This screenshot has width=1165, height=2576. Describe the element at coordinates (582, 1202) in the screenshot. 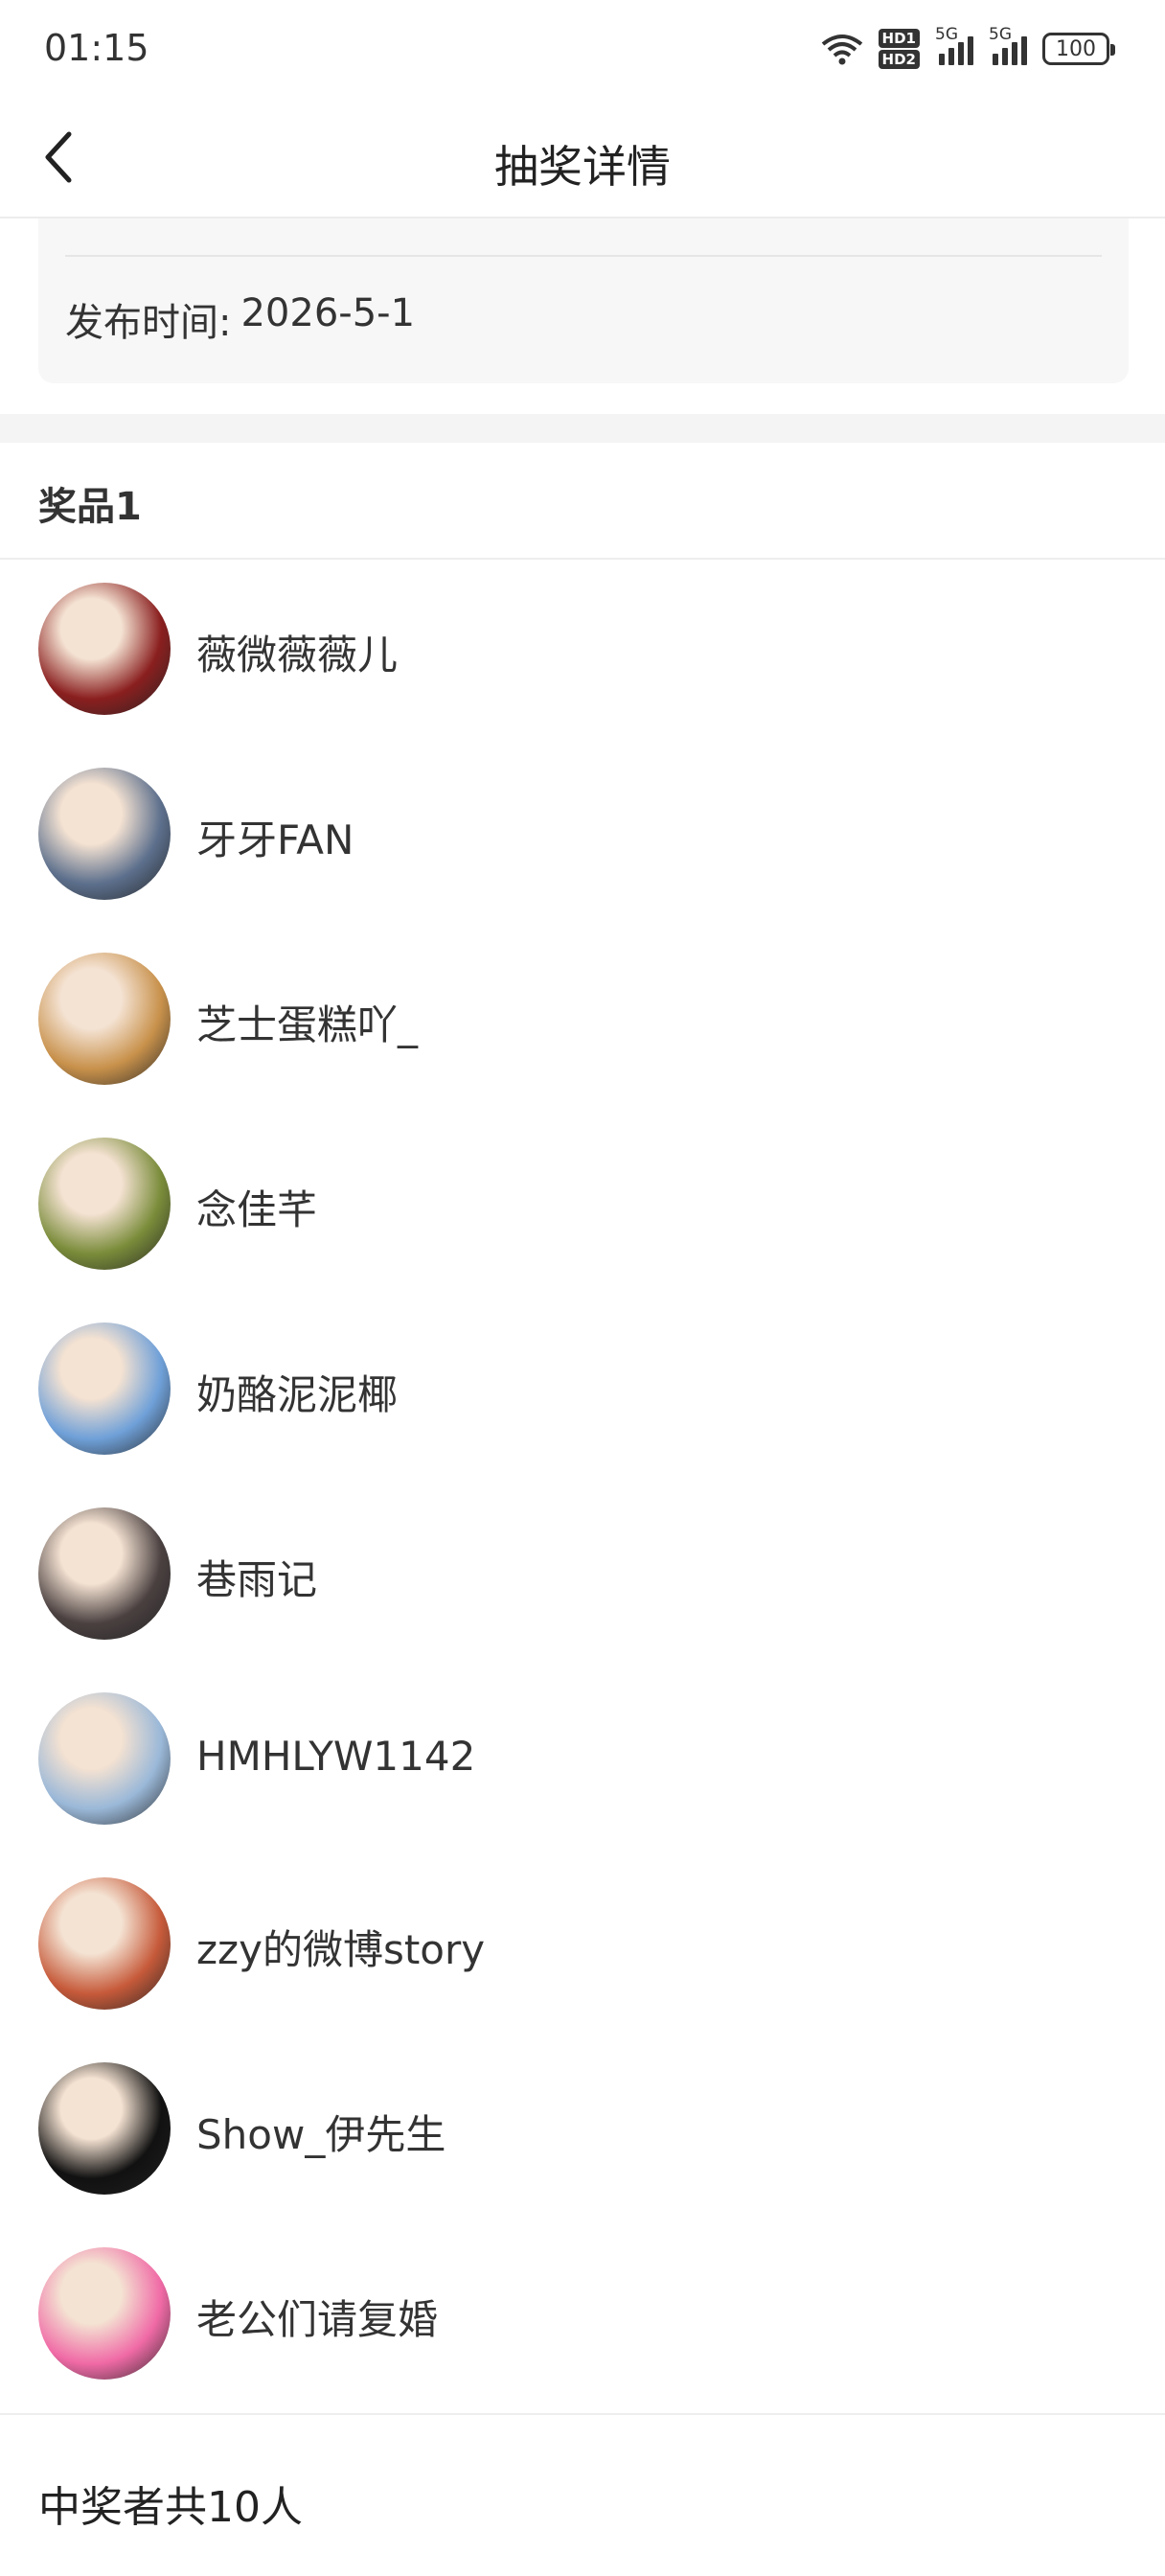

I see `winner-row: 念佳芊` at that location.